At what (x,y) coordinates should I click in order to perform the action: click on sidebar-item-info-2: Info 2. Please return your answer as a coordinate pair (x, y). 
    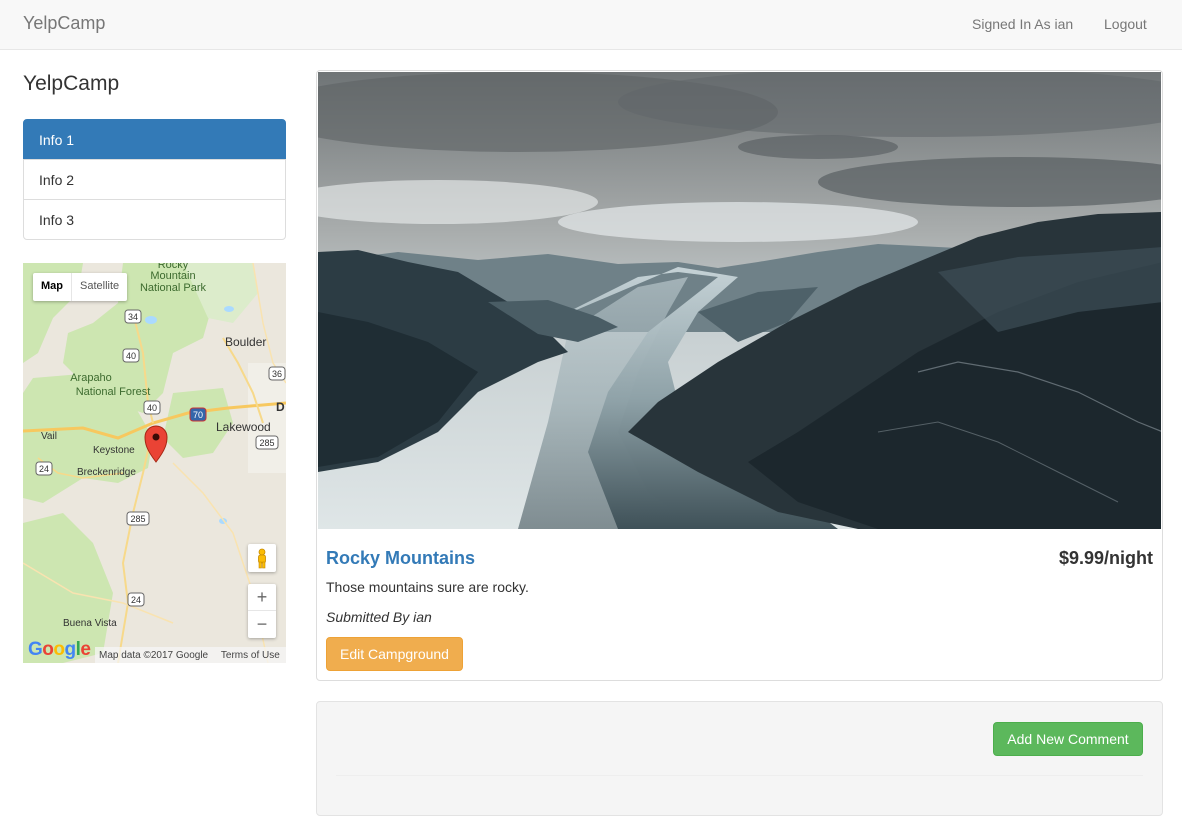
    Looking at the image, I should click on (154, 179).